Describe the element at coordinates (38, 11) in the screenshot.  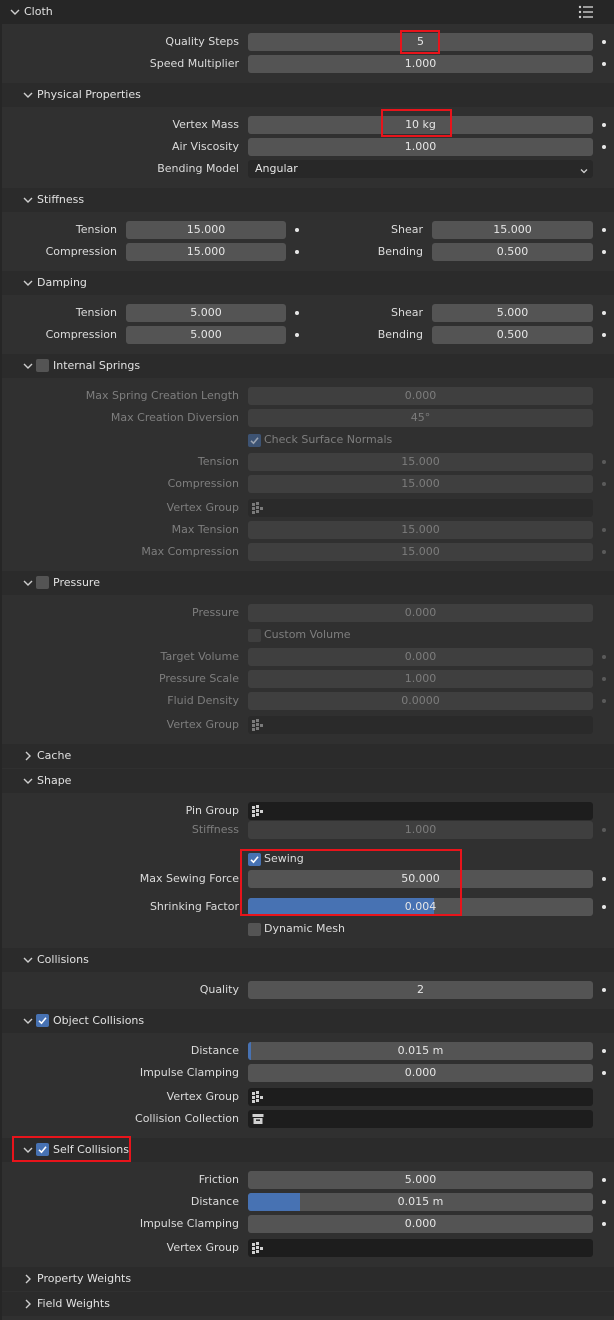
I see `cloth-title: Cloth` at that location.